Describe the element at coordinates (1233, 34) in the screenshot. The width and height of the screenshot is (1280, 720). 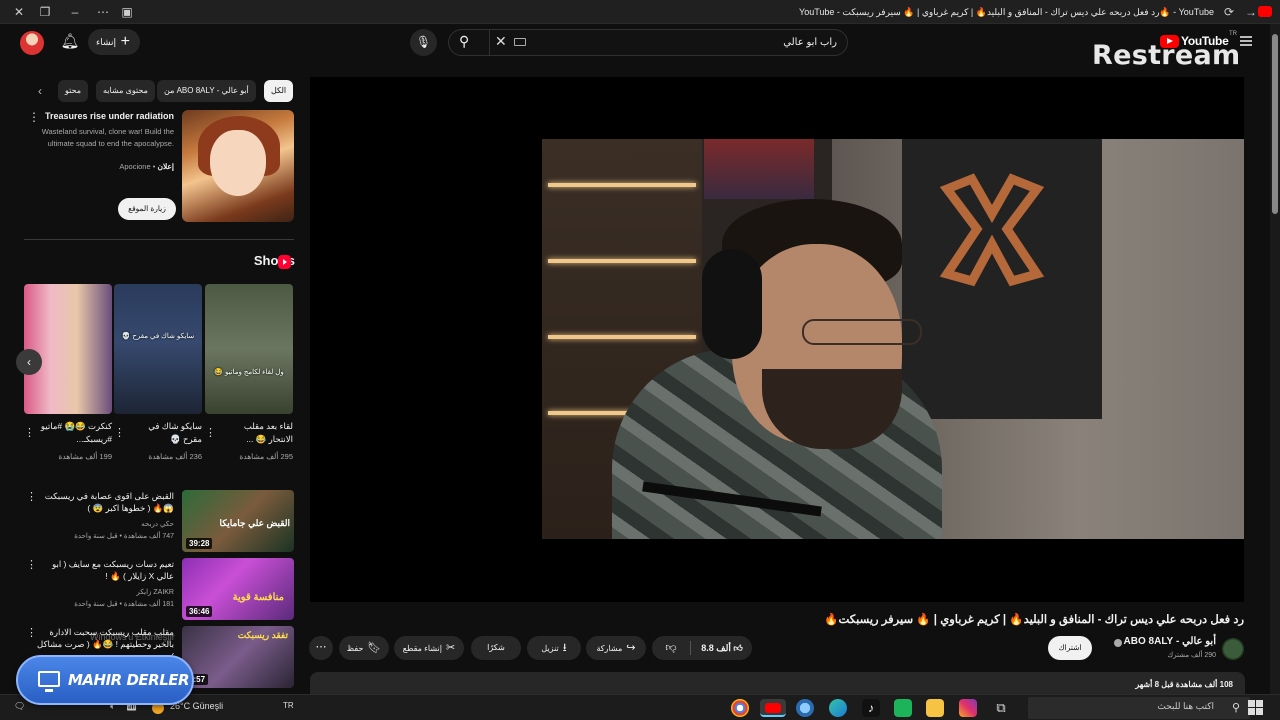
I see `country-code: TR` at that location.